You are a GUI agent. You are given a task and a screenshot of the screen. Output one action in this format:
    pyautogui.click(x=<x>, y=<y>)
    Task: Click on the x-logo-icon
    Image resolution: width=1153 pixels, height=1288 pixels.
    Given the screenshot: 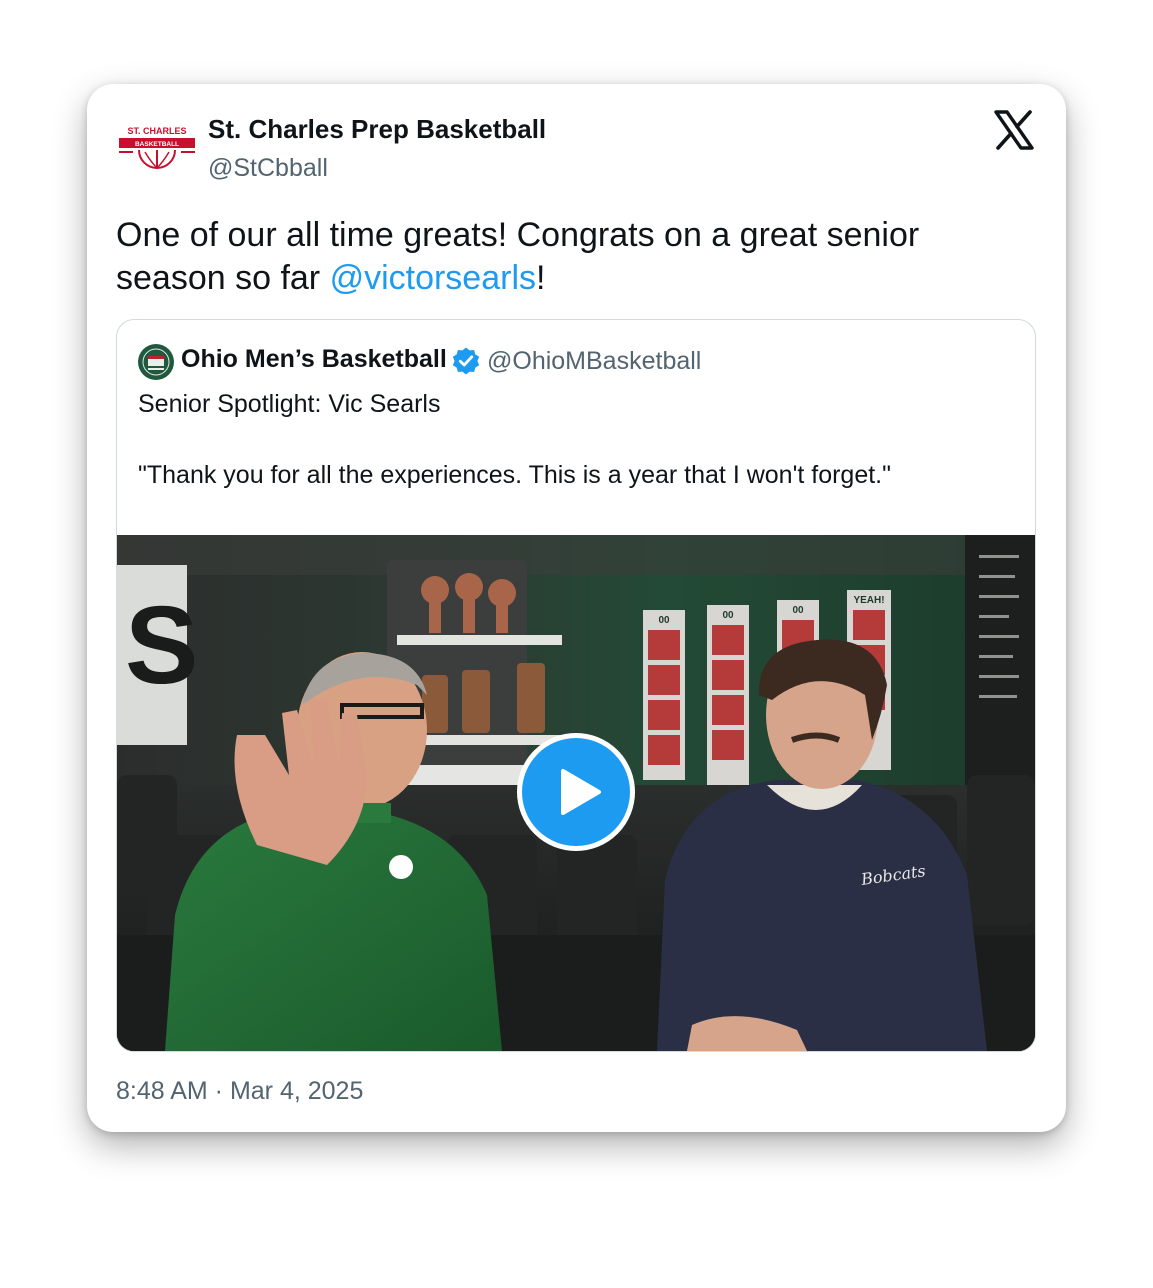 What is the action you would take?
    pyautogui.click(x=1014, y=130)
    